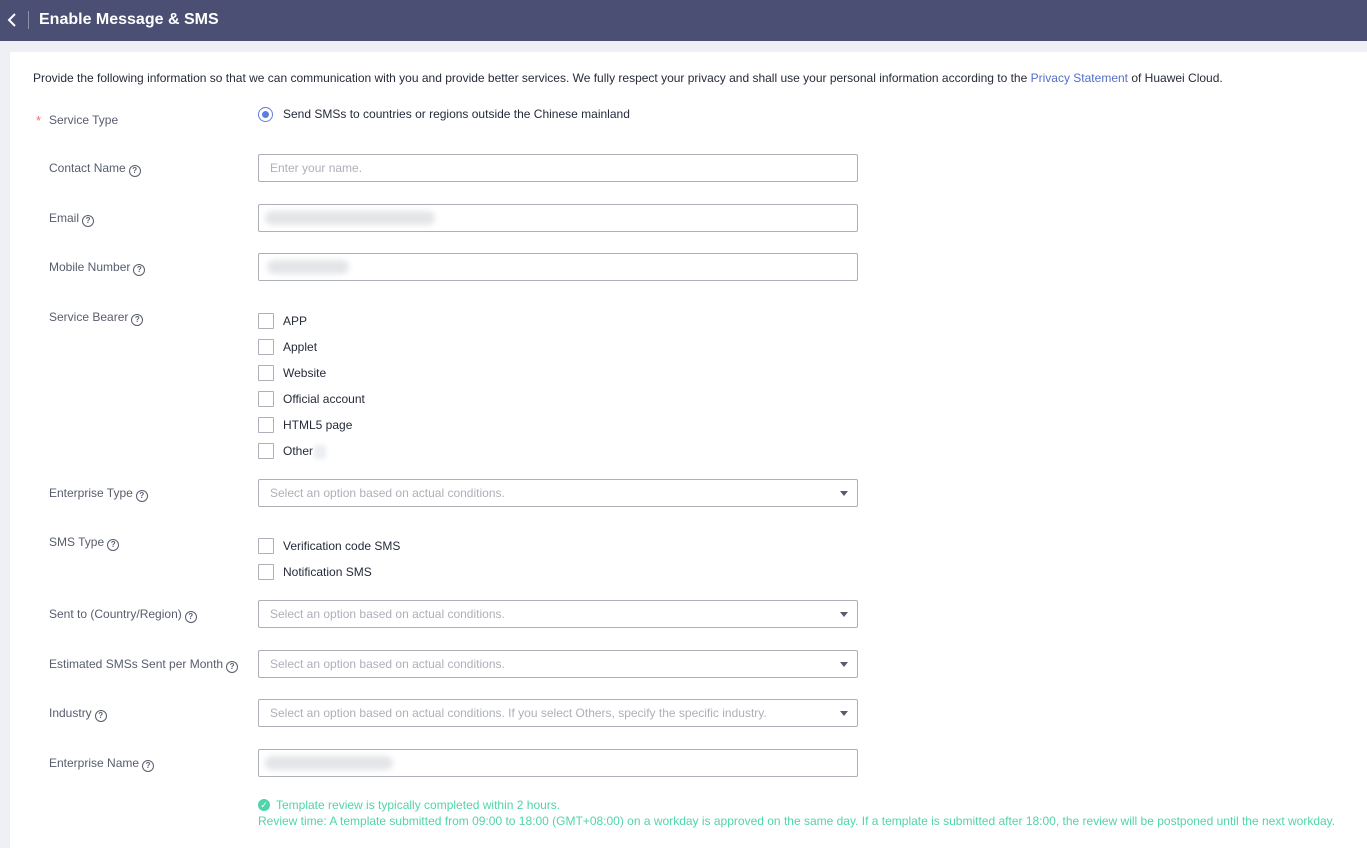 Image resolution: width=1367 pixels, height=848 pixels. I want to click on email-input, so click(558, 218).